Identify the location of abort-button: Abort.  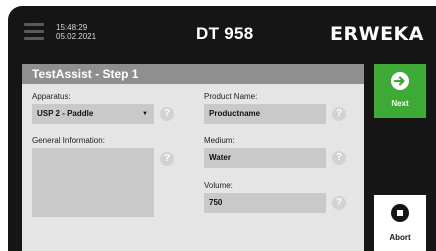
(400, 223).